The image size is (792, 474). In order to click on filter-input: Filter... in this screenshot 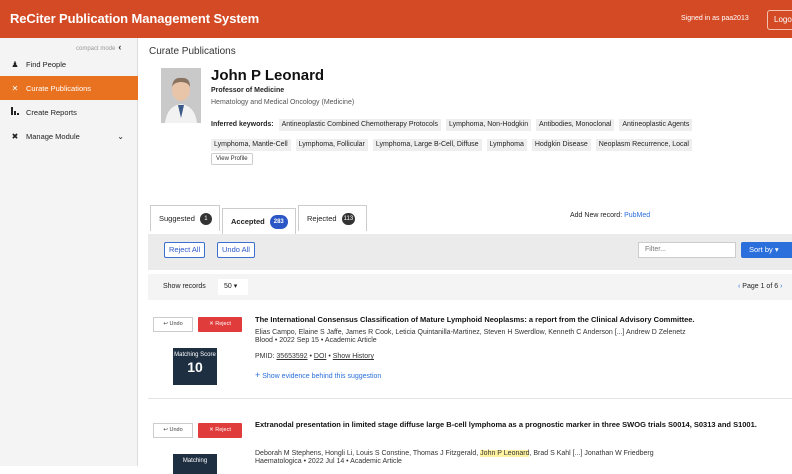, I will do `click(687, 250)`.